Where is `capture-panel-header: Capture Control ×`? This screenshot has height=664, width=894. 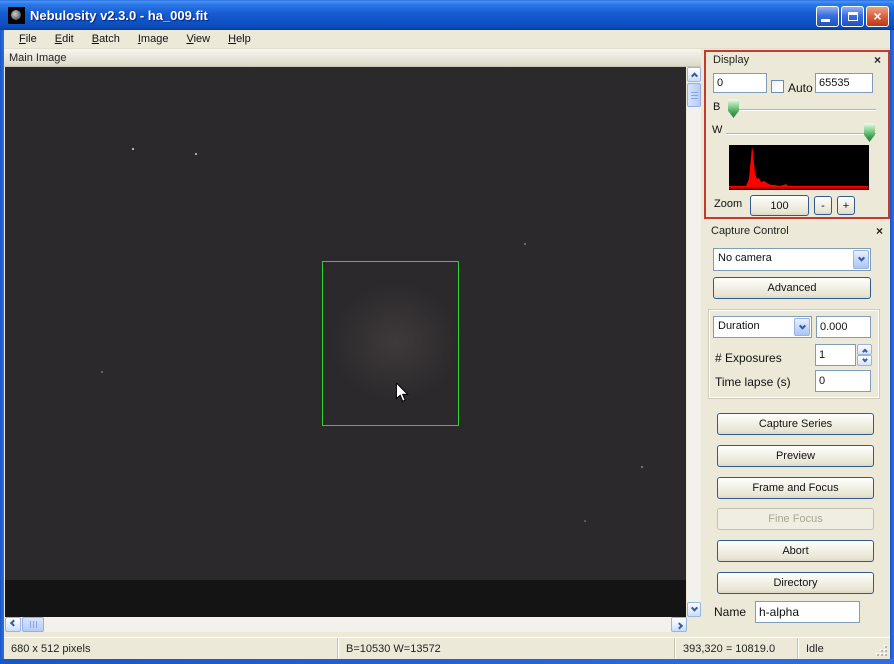
capture-panel-header: Capture Control × is located at coordinates (797, 231).